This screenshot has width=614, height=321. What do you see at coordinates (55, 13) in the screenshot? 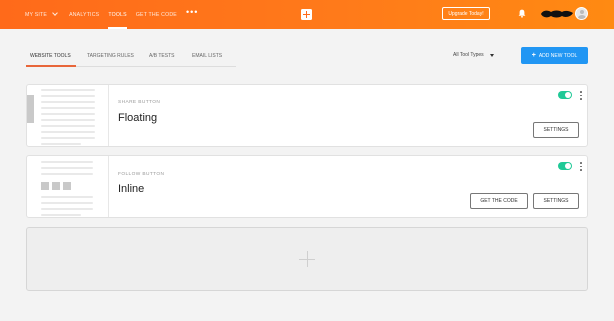
I see `chevron-down-icon` at bounding box center [55, 13].